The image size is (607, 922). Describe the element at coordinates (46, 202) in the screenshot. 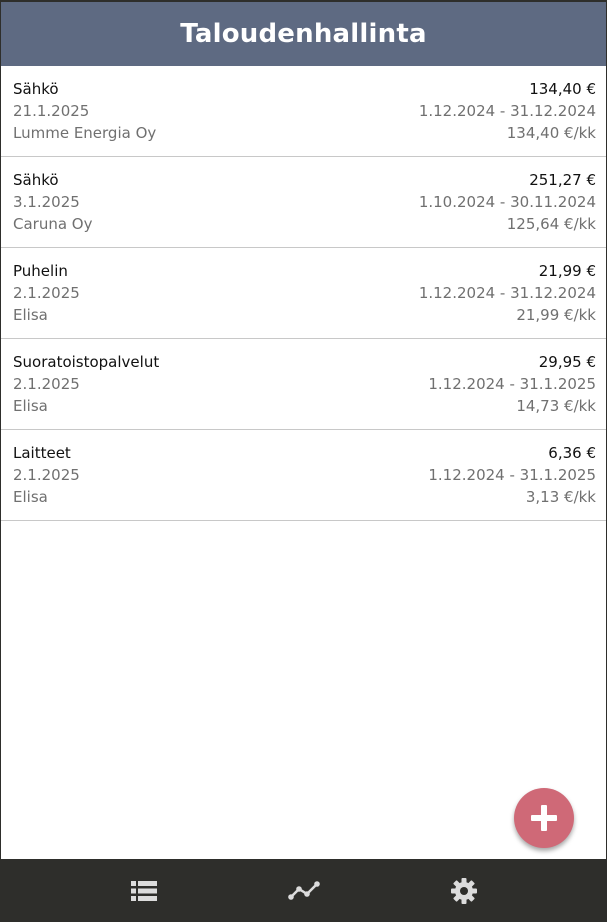

I see `bill-date: 3.1.2025` at that location.